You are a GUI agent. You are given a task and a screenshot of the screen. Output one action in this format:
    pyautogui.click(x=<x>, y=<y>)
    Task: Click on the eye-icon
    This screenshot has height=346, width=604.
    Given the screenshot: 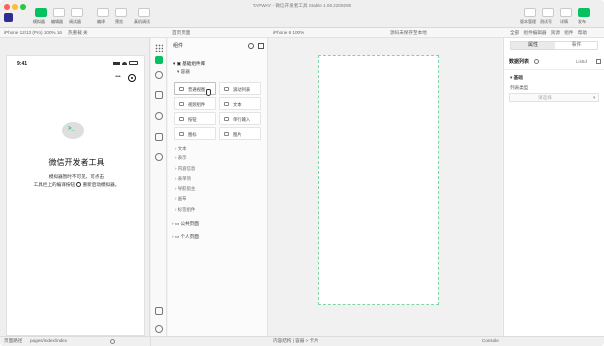 What is the action you would take?
    pyautogui.click(x=112, y=341)
    